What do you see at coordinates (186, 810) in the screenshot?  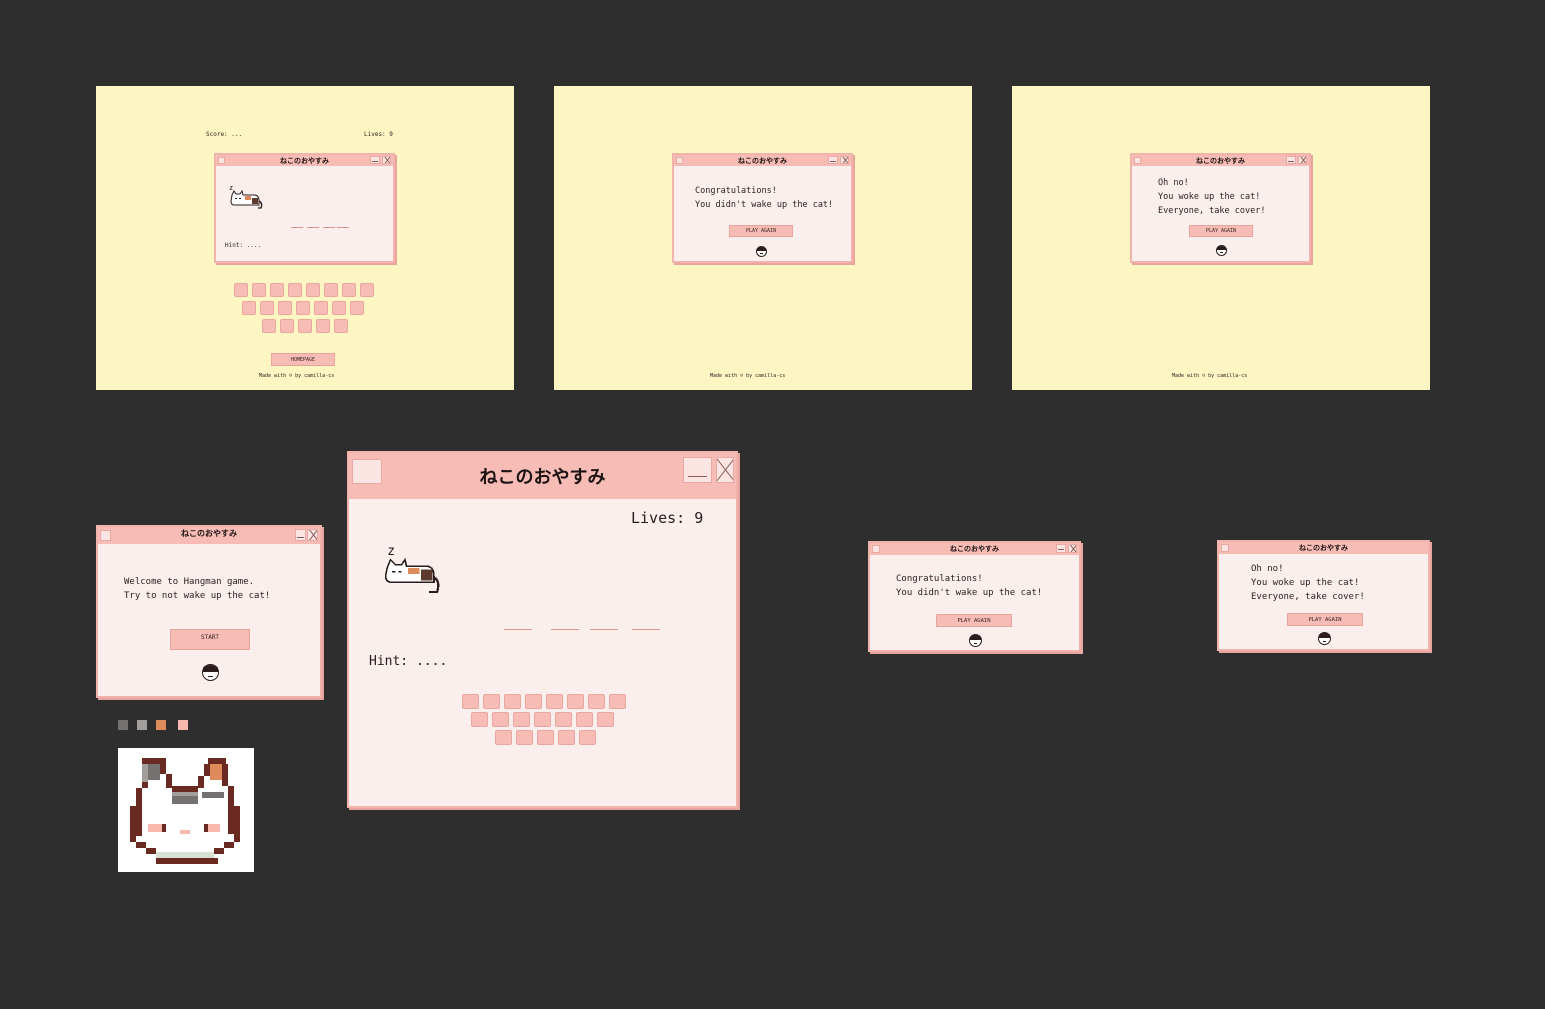 I see `cat-face-icon` at bounding box center [186, 810].